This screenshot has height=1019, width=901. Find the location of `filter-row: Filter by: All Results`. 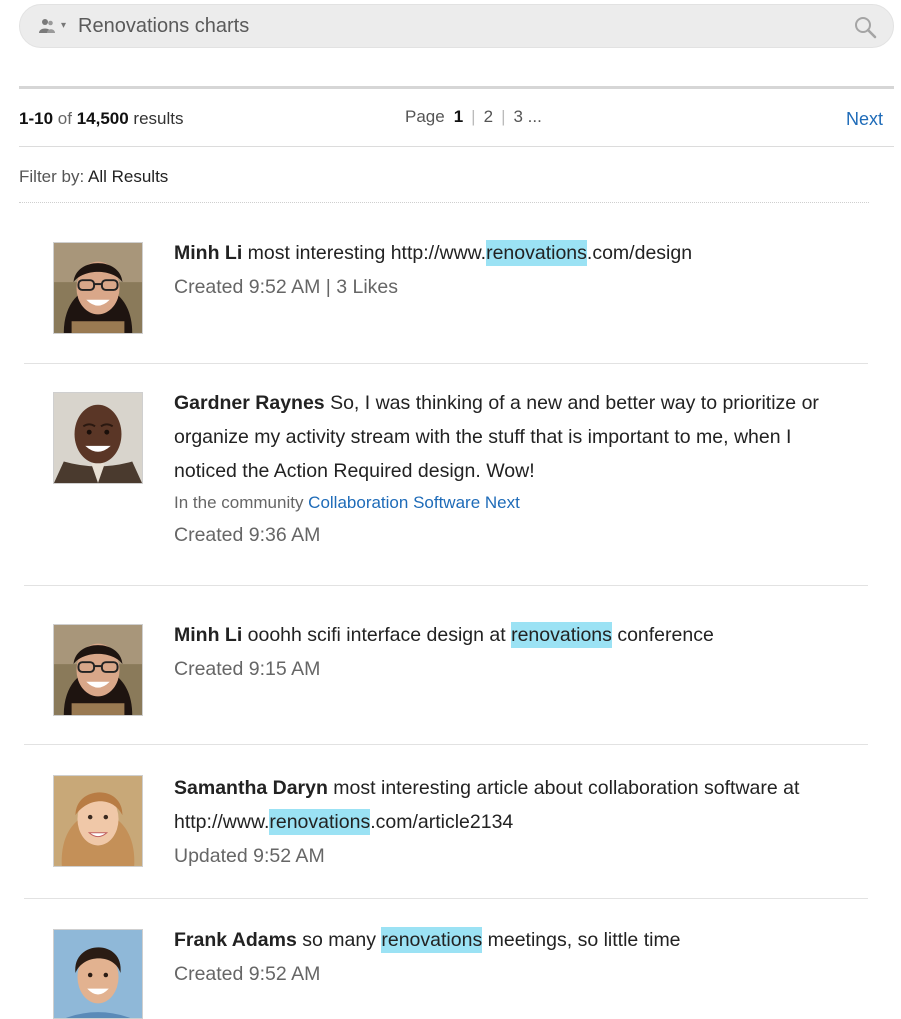

filter-row: Filter by: All Results is located at coordinates (93, 177).